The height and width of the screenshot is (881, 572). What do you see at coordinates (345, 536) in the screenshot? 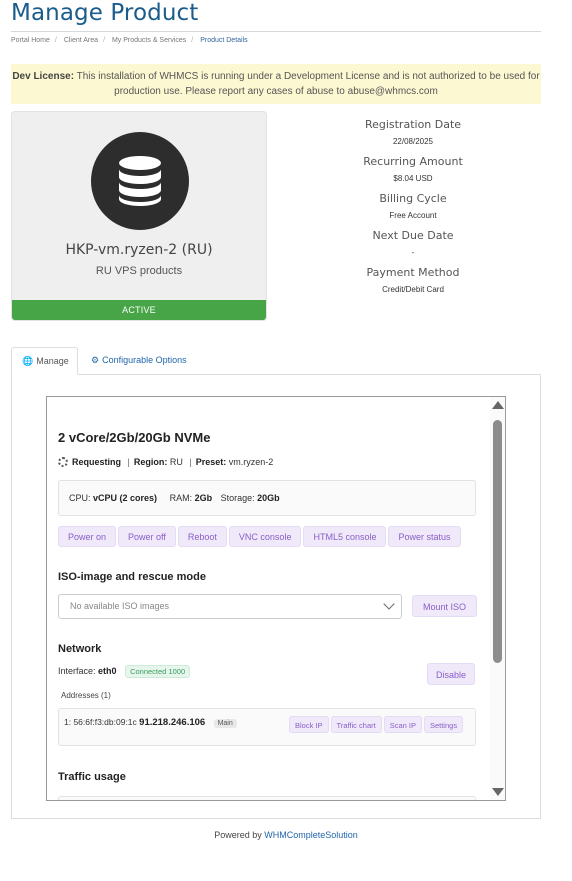
I see `html5-console-button: HTML5 console` at bounding box center [345, 536].